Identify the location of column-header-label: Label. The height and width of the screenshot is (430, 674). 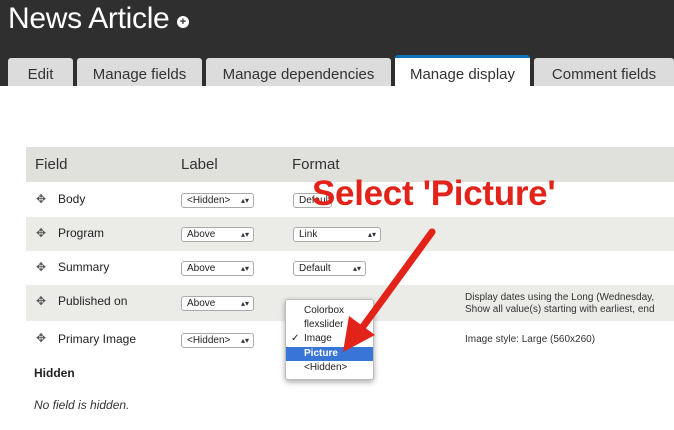
(199, 164).